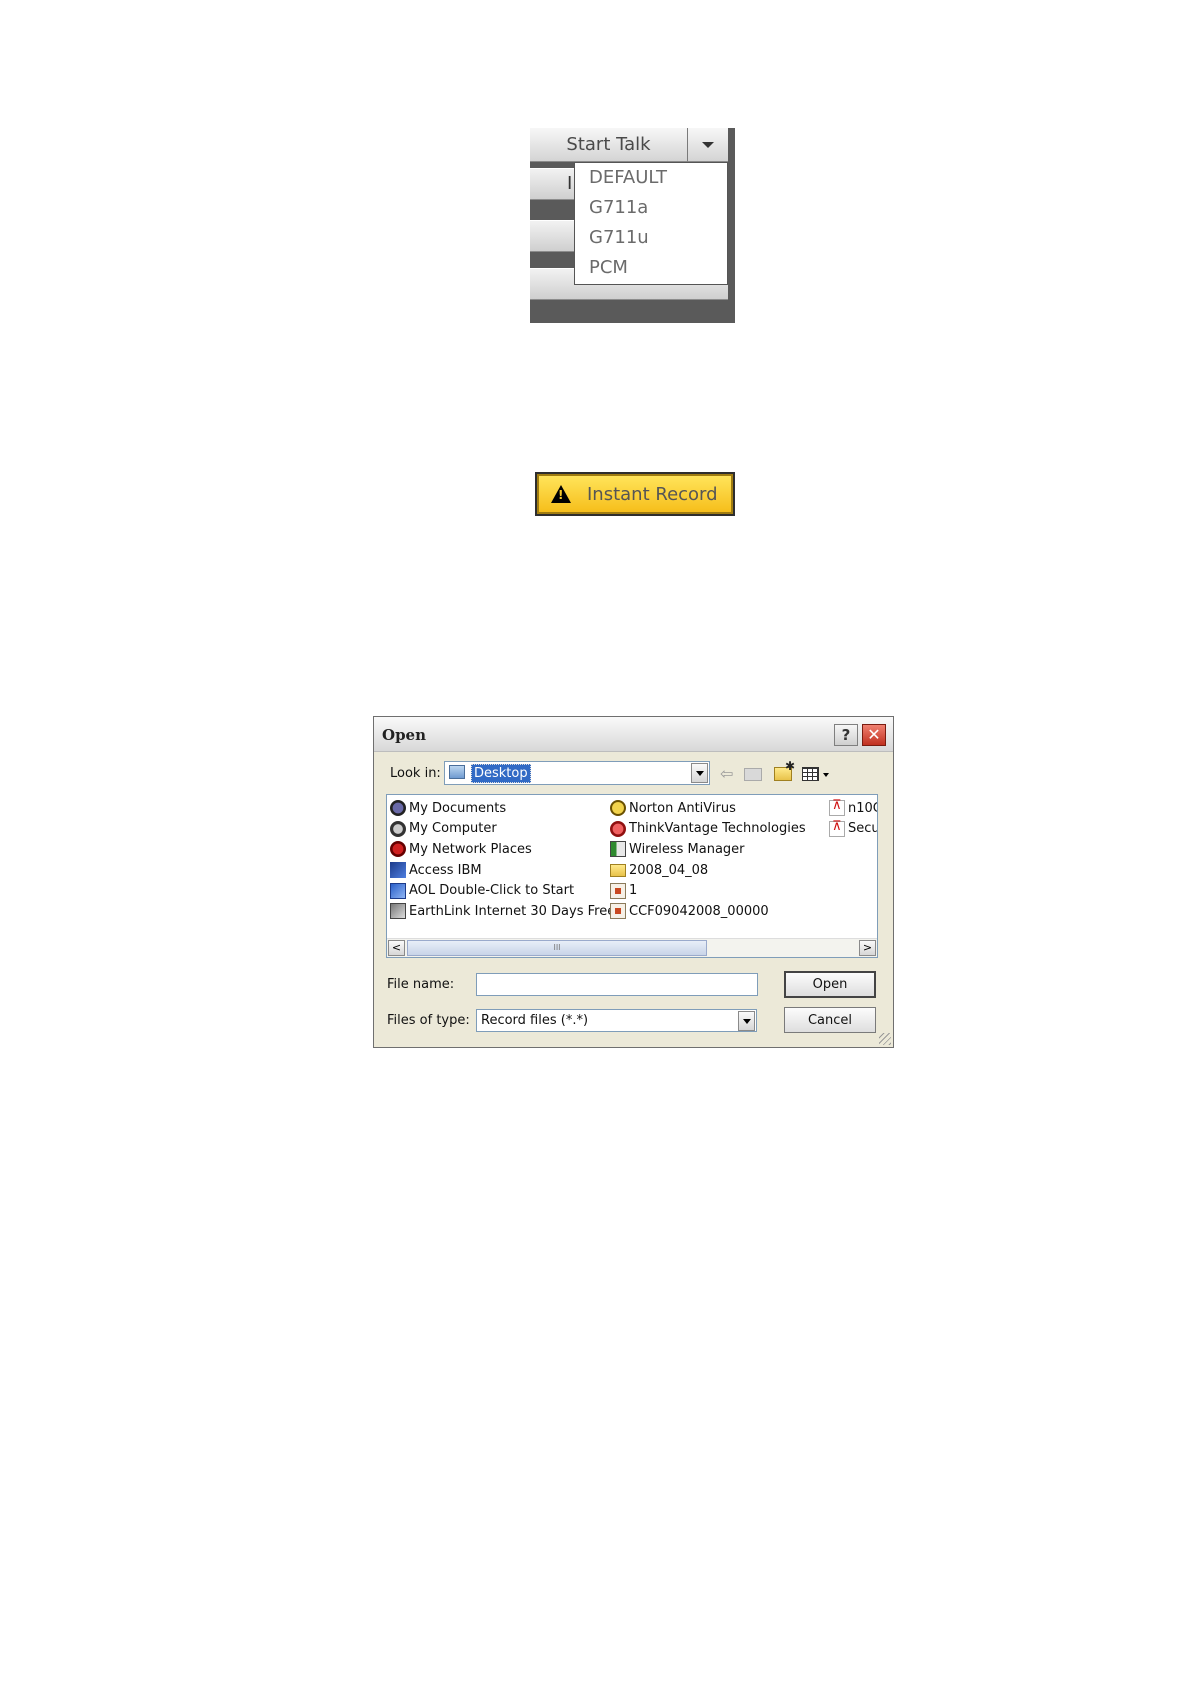 The width and height of the screenshot is (1191, 1684). I want to click on file-name: Norton AntiVirus, so click(682, 808).